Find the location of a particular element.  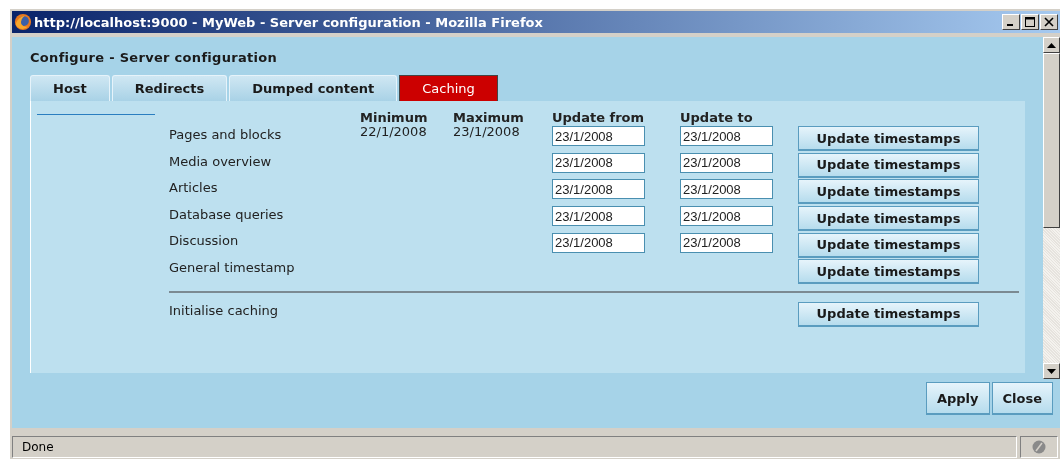

minimize-button is located at coordinates (1011, 22).